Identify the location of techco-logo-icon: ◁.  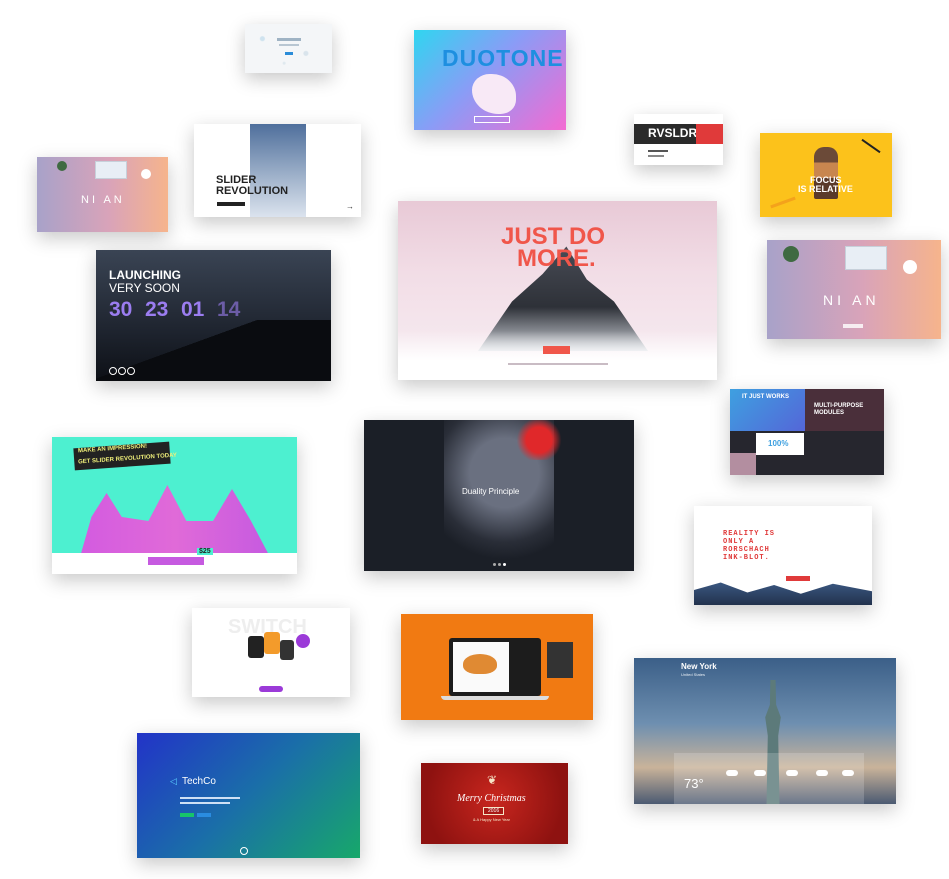
(173, 781).